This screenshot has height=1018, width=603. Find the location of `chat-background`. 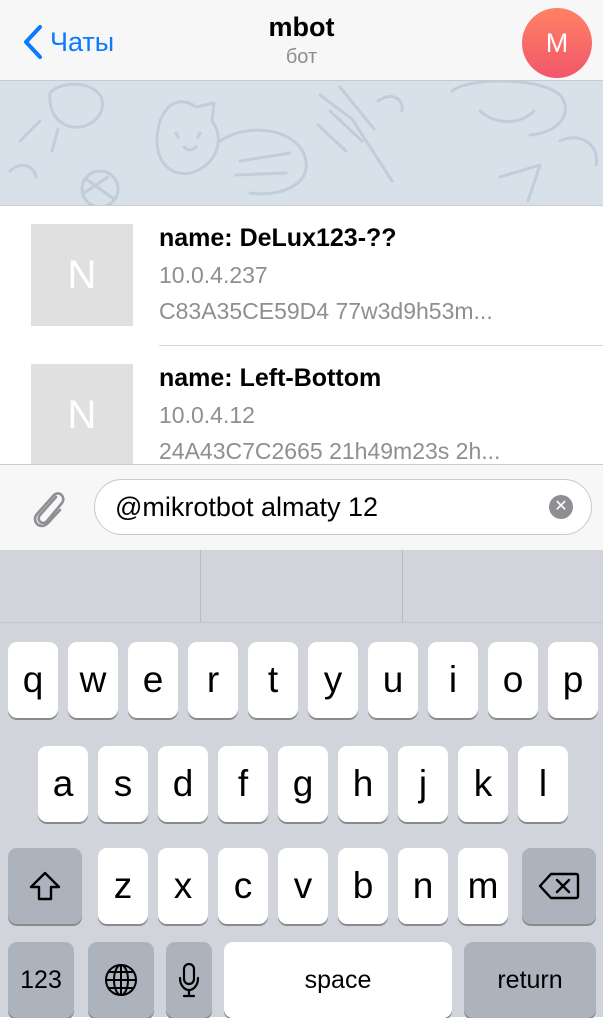

chat-background is located at coordinates (301, 143).